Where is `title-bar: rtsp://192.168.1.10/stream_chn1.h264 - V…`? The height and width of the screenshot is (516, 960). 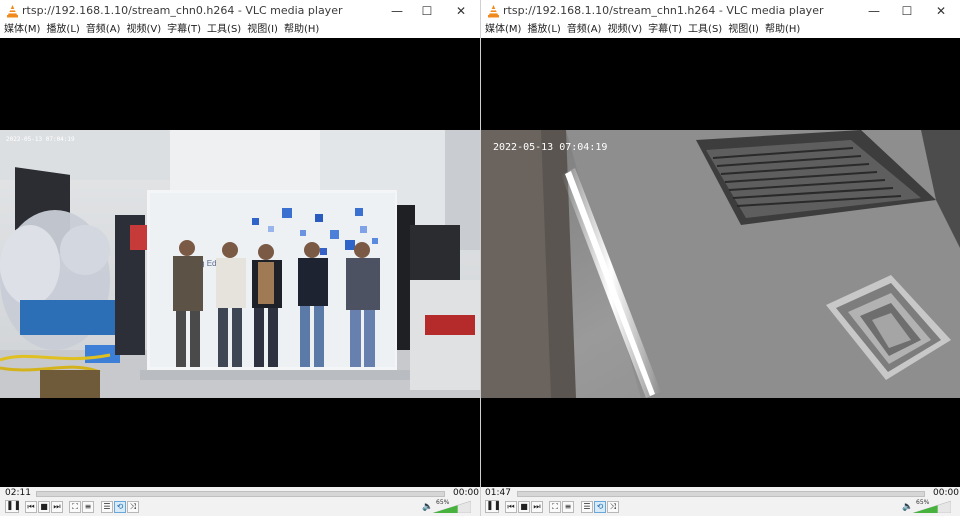
title-bar: rtsp://192.168.1.10/stream_chn1.h264 - V… is located at coordinates (720, 11).